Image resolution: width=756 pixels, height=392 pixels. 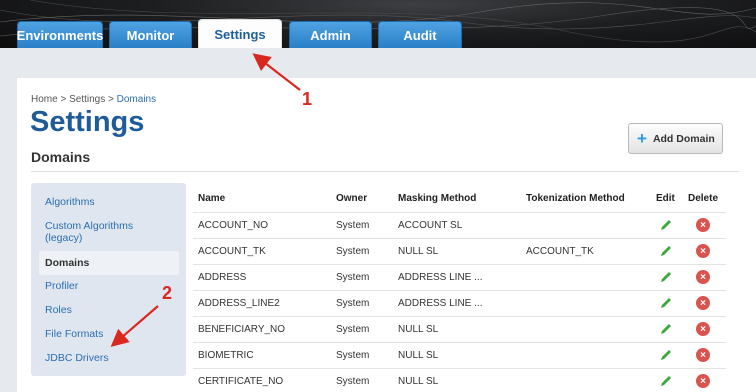 What do you see at coordinates (226, 355) in the screenshot?
I see `cell-name: BIOMETRIC` at bounding box center [226, 355].